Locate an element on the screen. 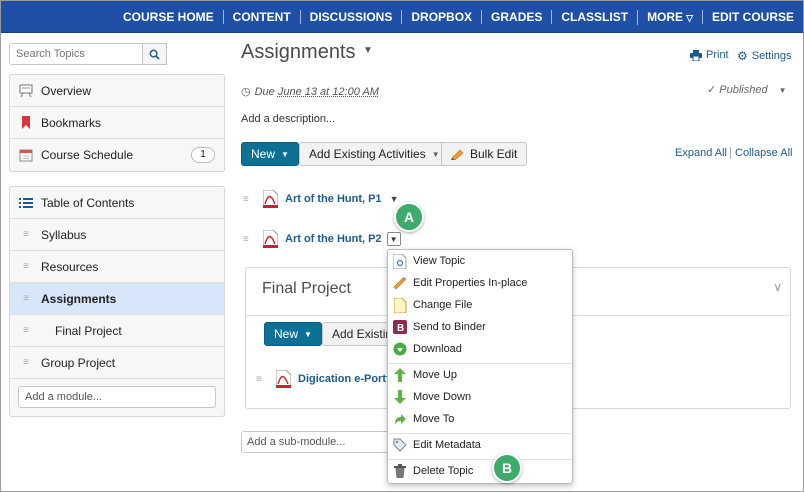 This screenshot has width=804, height=492. menu-item-move-to: Move To is located at coordinates (480, 419).